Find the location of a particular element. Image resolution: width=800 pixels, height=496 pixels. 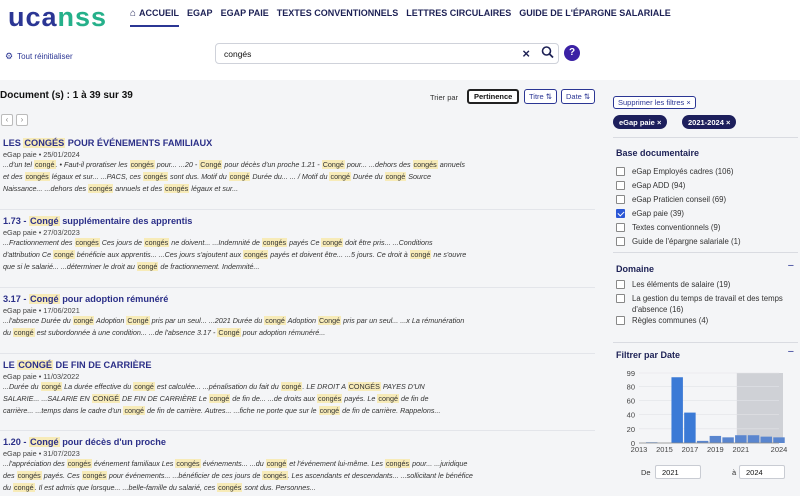

text-fragment: ne doivent... ...Indemnité de is located at coordinates (215, 242).